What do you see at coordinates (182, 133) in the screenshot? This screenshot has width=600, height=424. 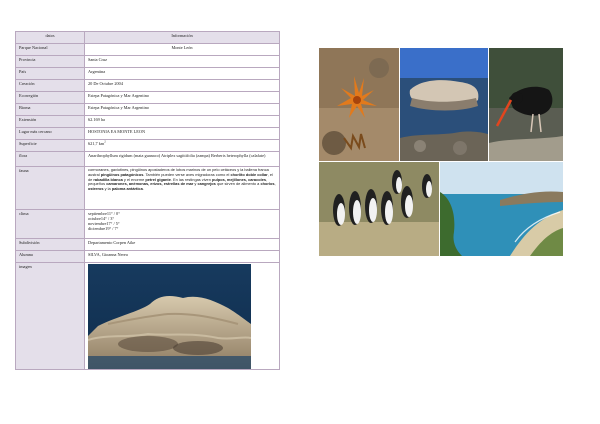 I see `row-value: HOSTONIA EA MONTE LEON` at bounding box center [182, 133].